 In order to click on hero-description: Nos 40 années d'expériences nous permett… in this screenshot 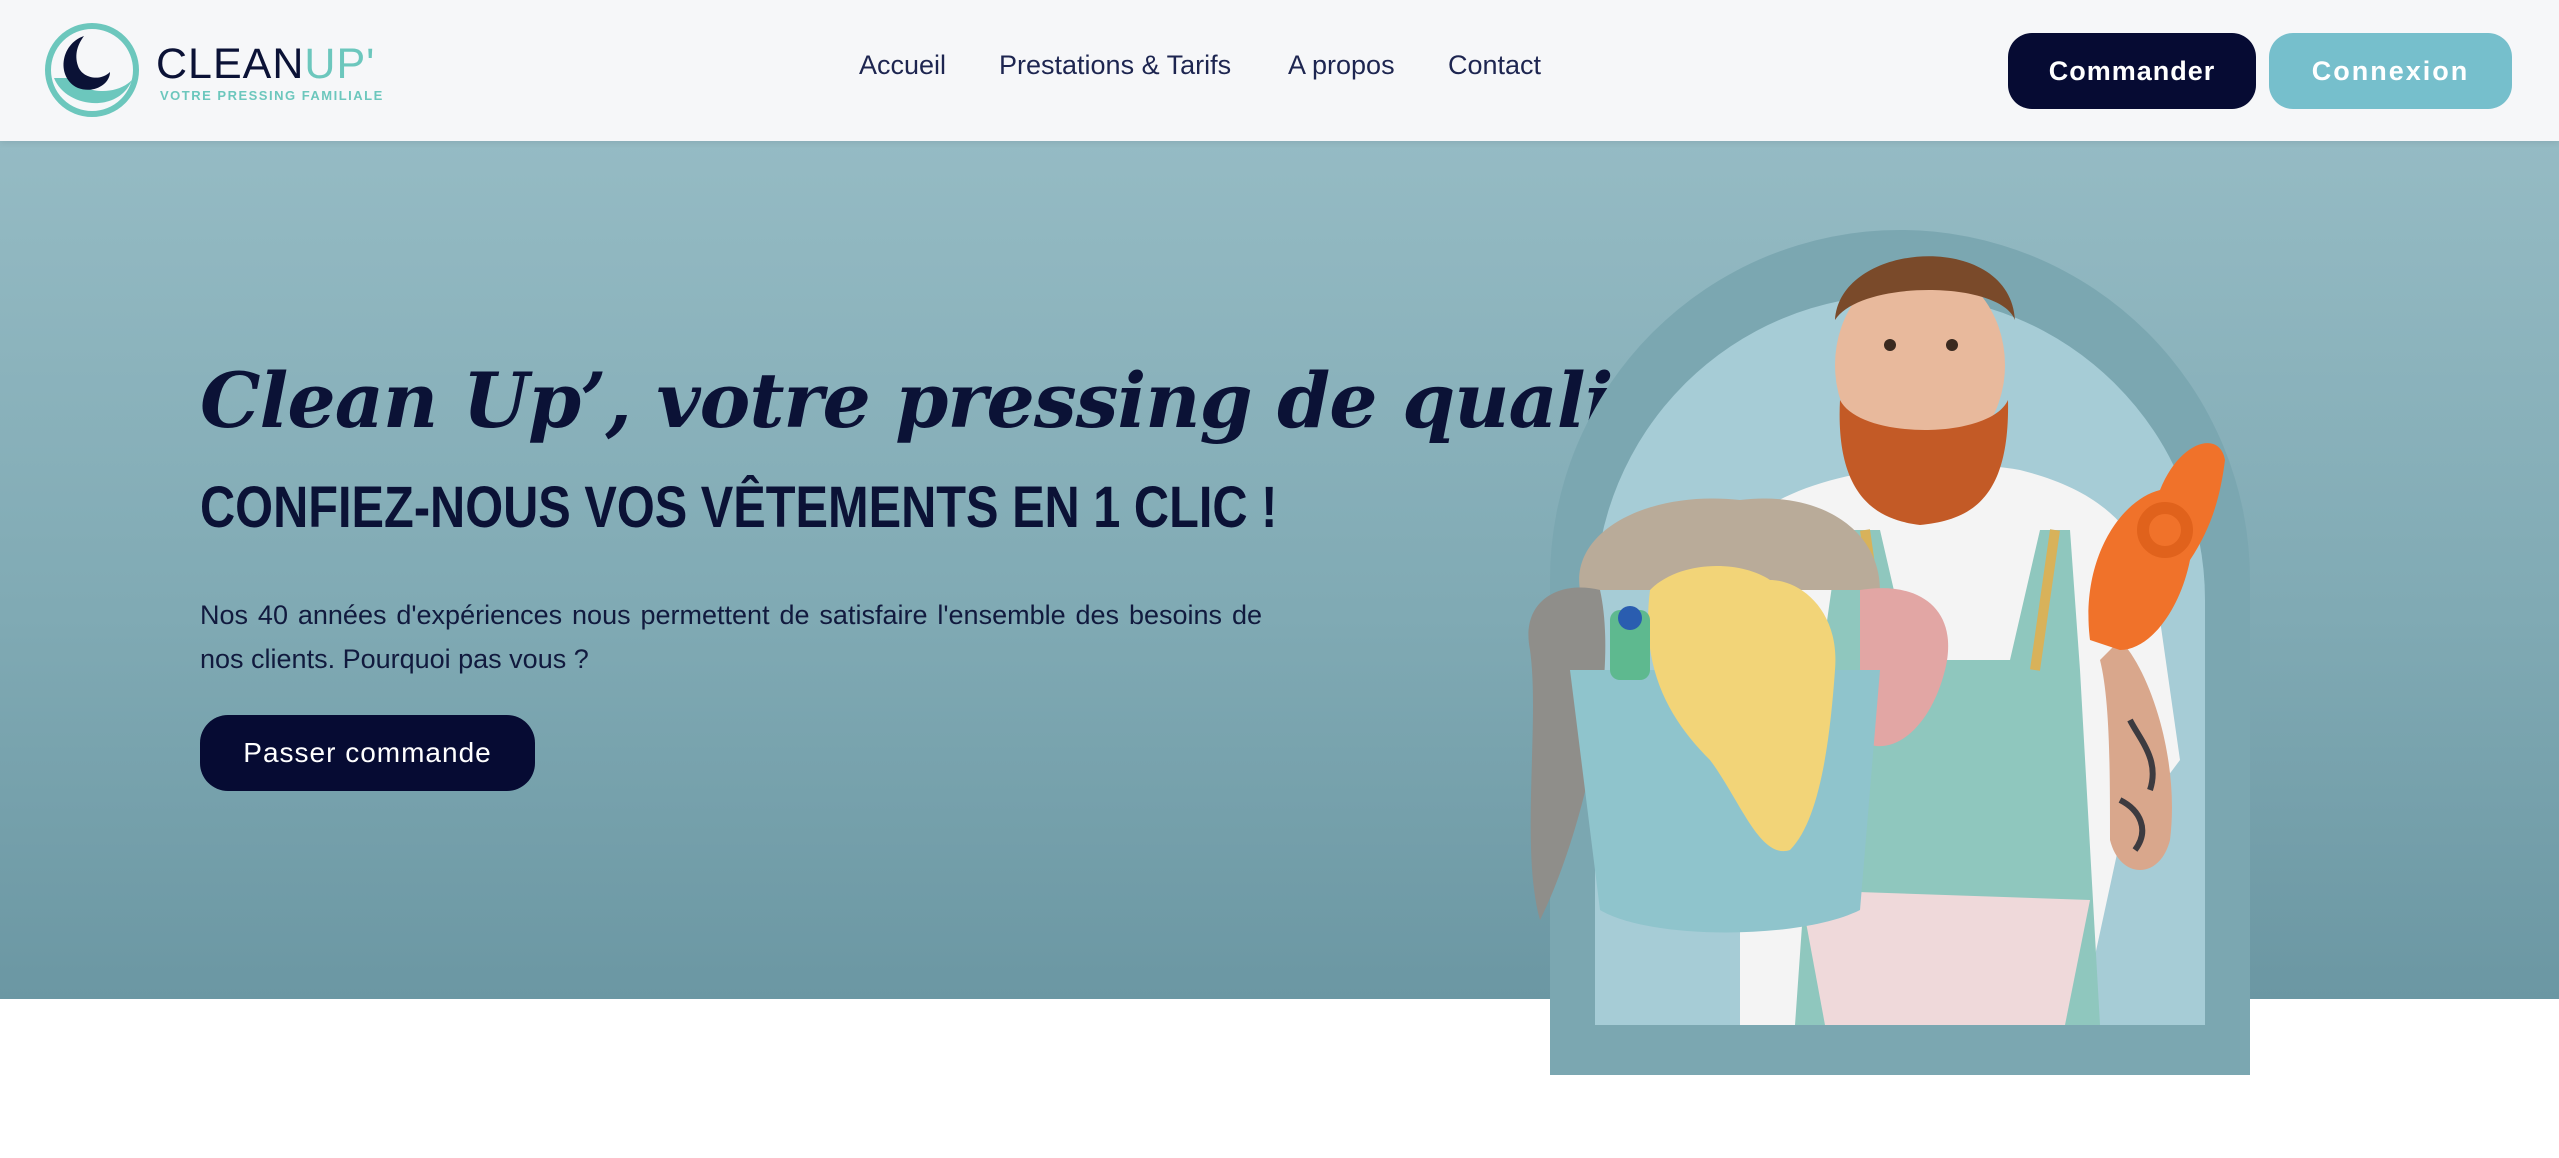, I will do `click(731, 637)`.